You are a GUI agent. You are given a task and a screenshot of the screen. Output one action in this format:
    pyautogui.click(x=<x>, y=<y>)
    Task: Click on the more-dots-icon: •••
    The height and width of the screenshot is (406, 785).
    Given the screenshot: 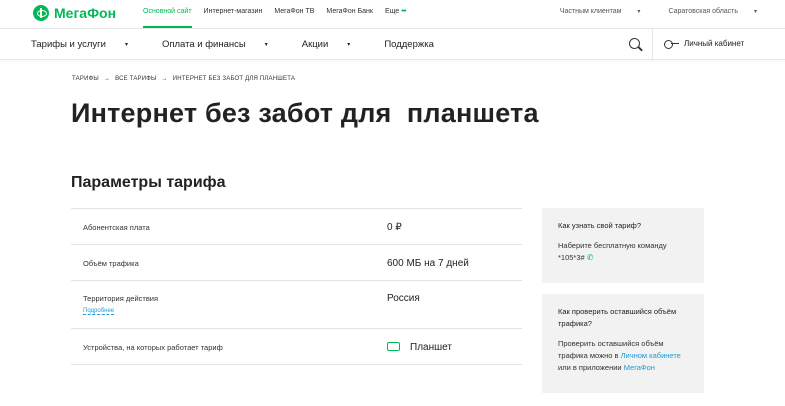 What is the action you would take?
    pyautogui.click(x=403, y=11)
    